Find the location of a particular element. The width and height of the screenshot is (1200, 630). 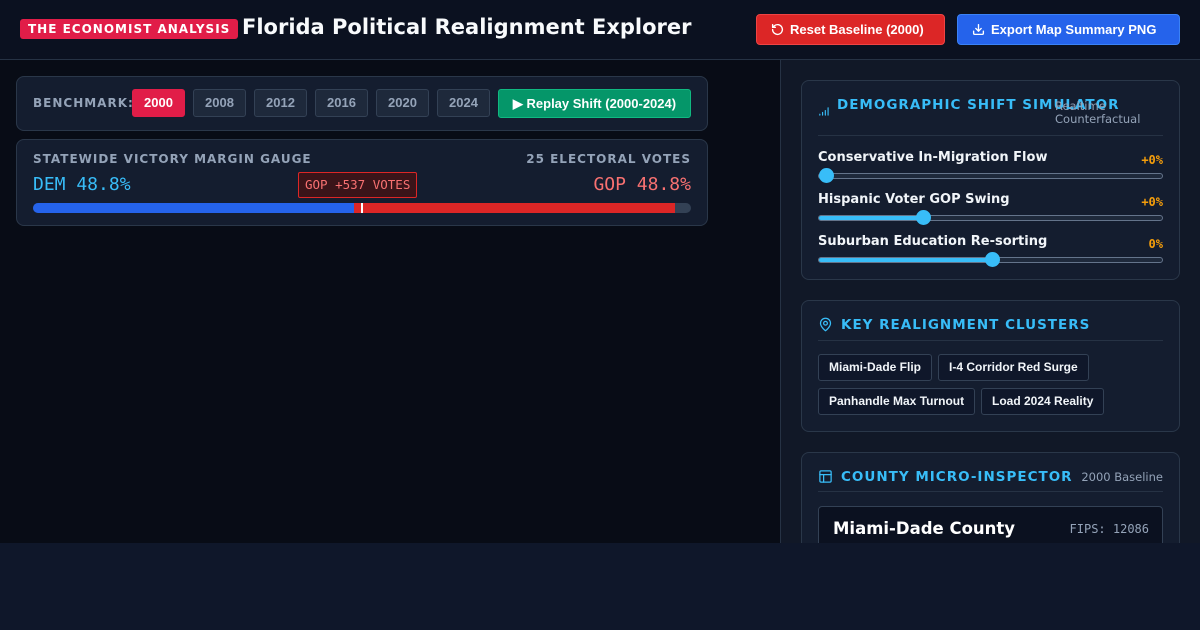

export-png-button: Export Map Summary PNG is located at coordinates (1068, 29).